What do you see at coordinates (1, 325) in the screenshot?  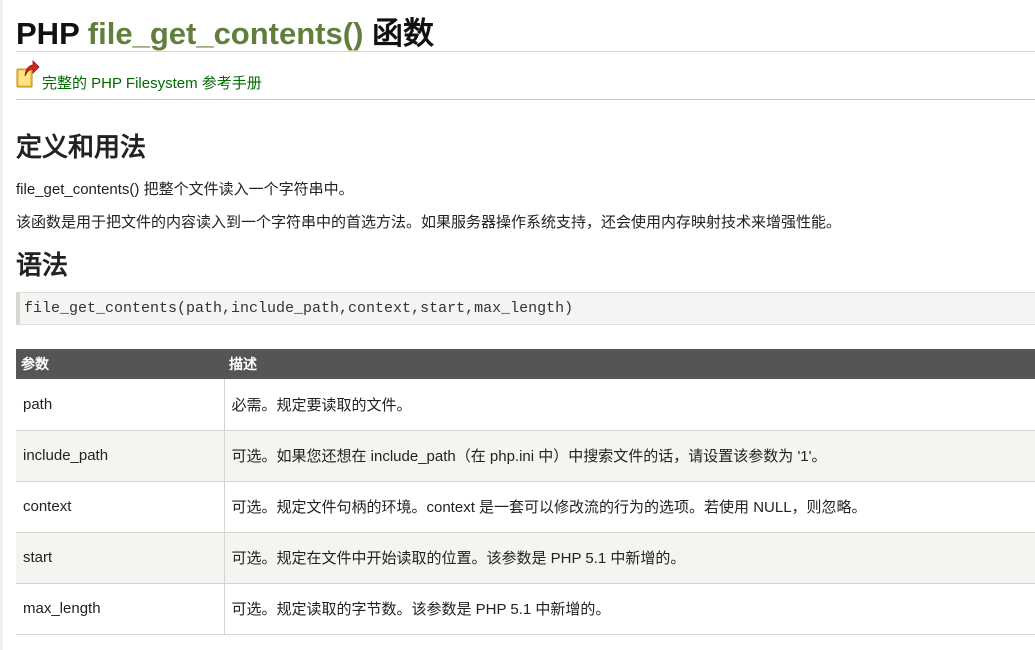 I see `left-divider` at bounding box center [1, 325].